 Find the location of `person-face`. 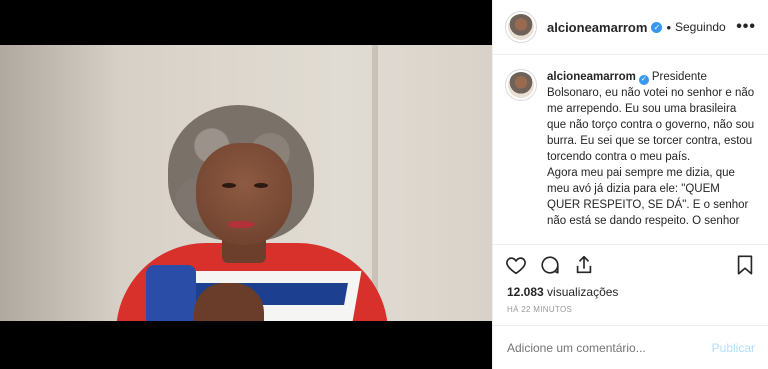

person-face is located at coordinates (244, 194).